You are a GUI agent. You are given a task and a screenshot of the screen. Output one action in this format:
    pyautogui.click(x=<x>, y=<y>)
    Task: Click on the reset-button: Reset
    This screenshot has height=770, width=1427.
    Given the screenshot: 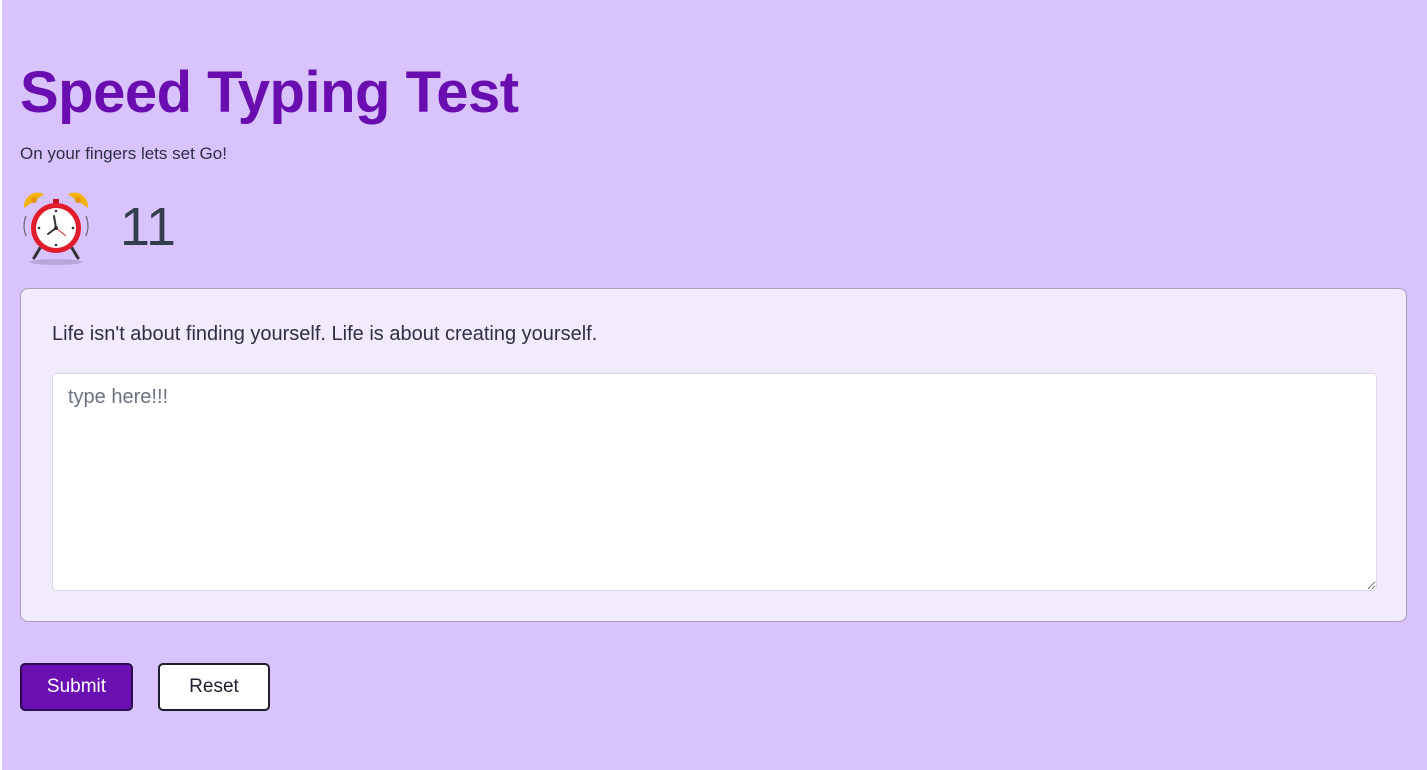 What is the action you would take?
    pyautogui.click(x=214, y=687)
    